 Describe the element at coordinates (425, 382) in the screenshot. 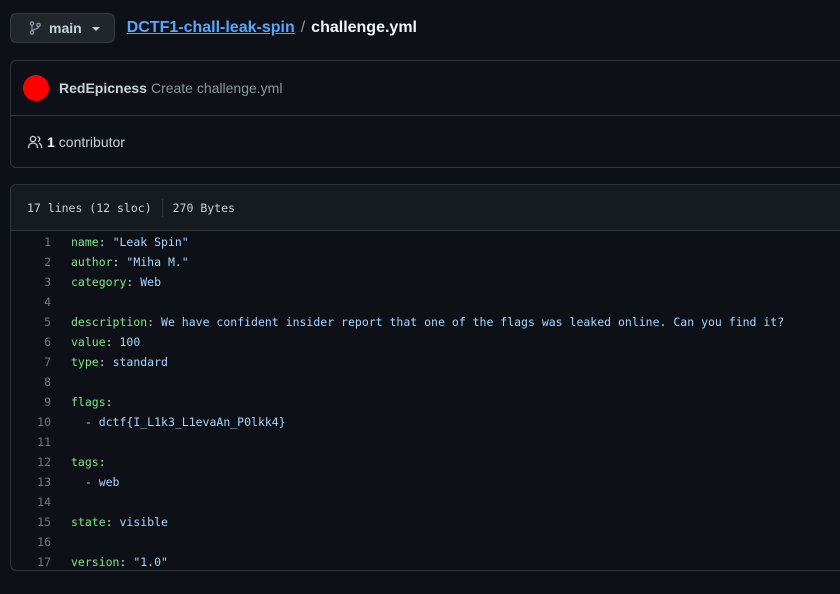

I see `code-line: 8` at that location.